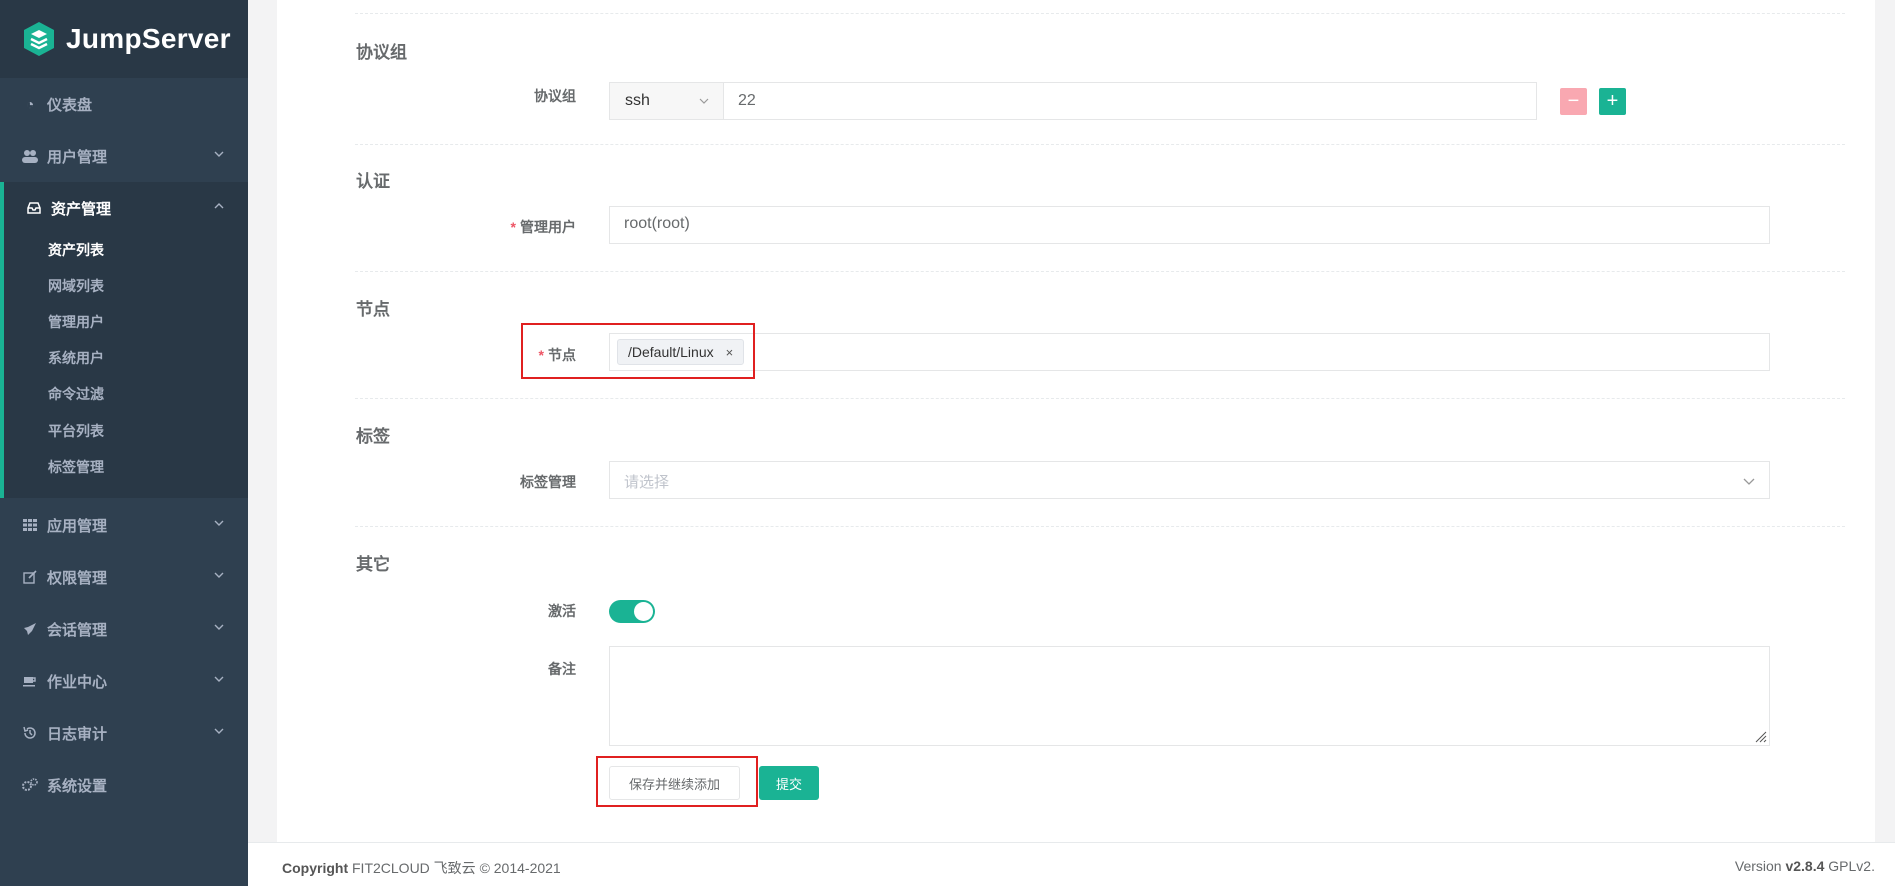 The width and height of the screenshot is (1895, 886). Describe the element at coordinates (30, 785) in the screenshot. I see `gears-icon` at that location.